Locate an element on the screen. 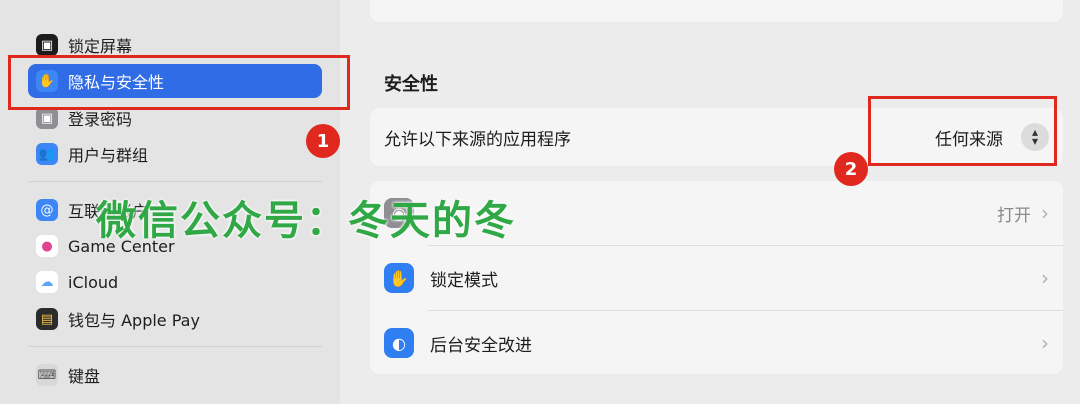  highlight-box-privacy is located at coordinates (179, 82).